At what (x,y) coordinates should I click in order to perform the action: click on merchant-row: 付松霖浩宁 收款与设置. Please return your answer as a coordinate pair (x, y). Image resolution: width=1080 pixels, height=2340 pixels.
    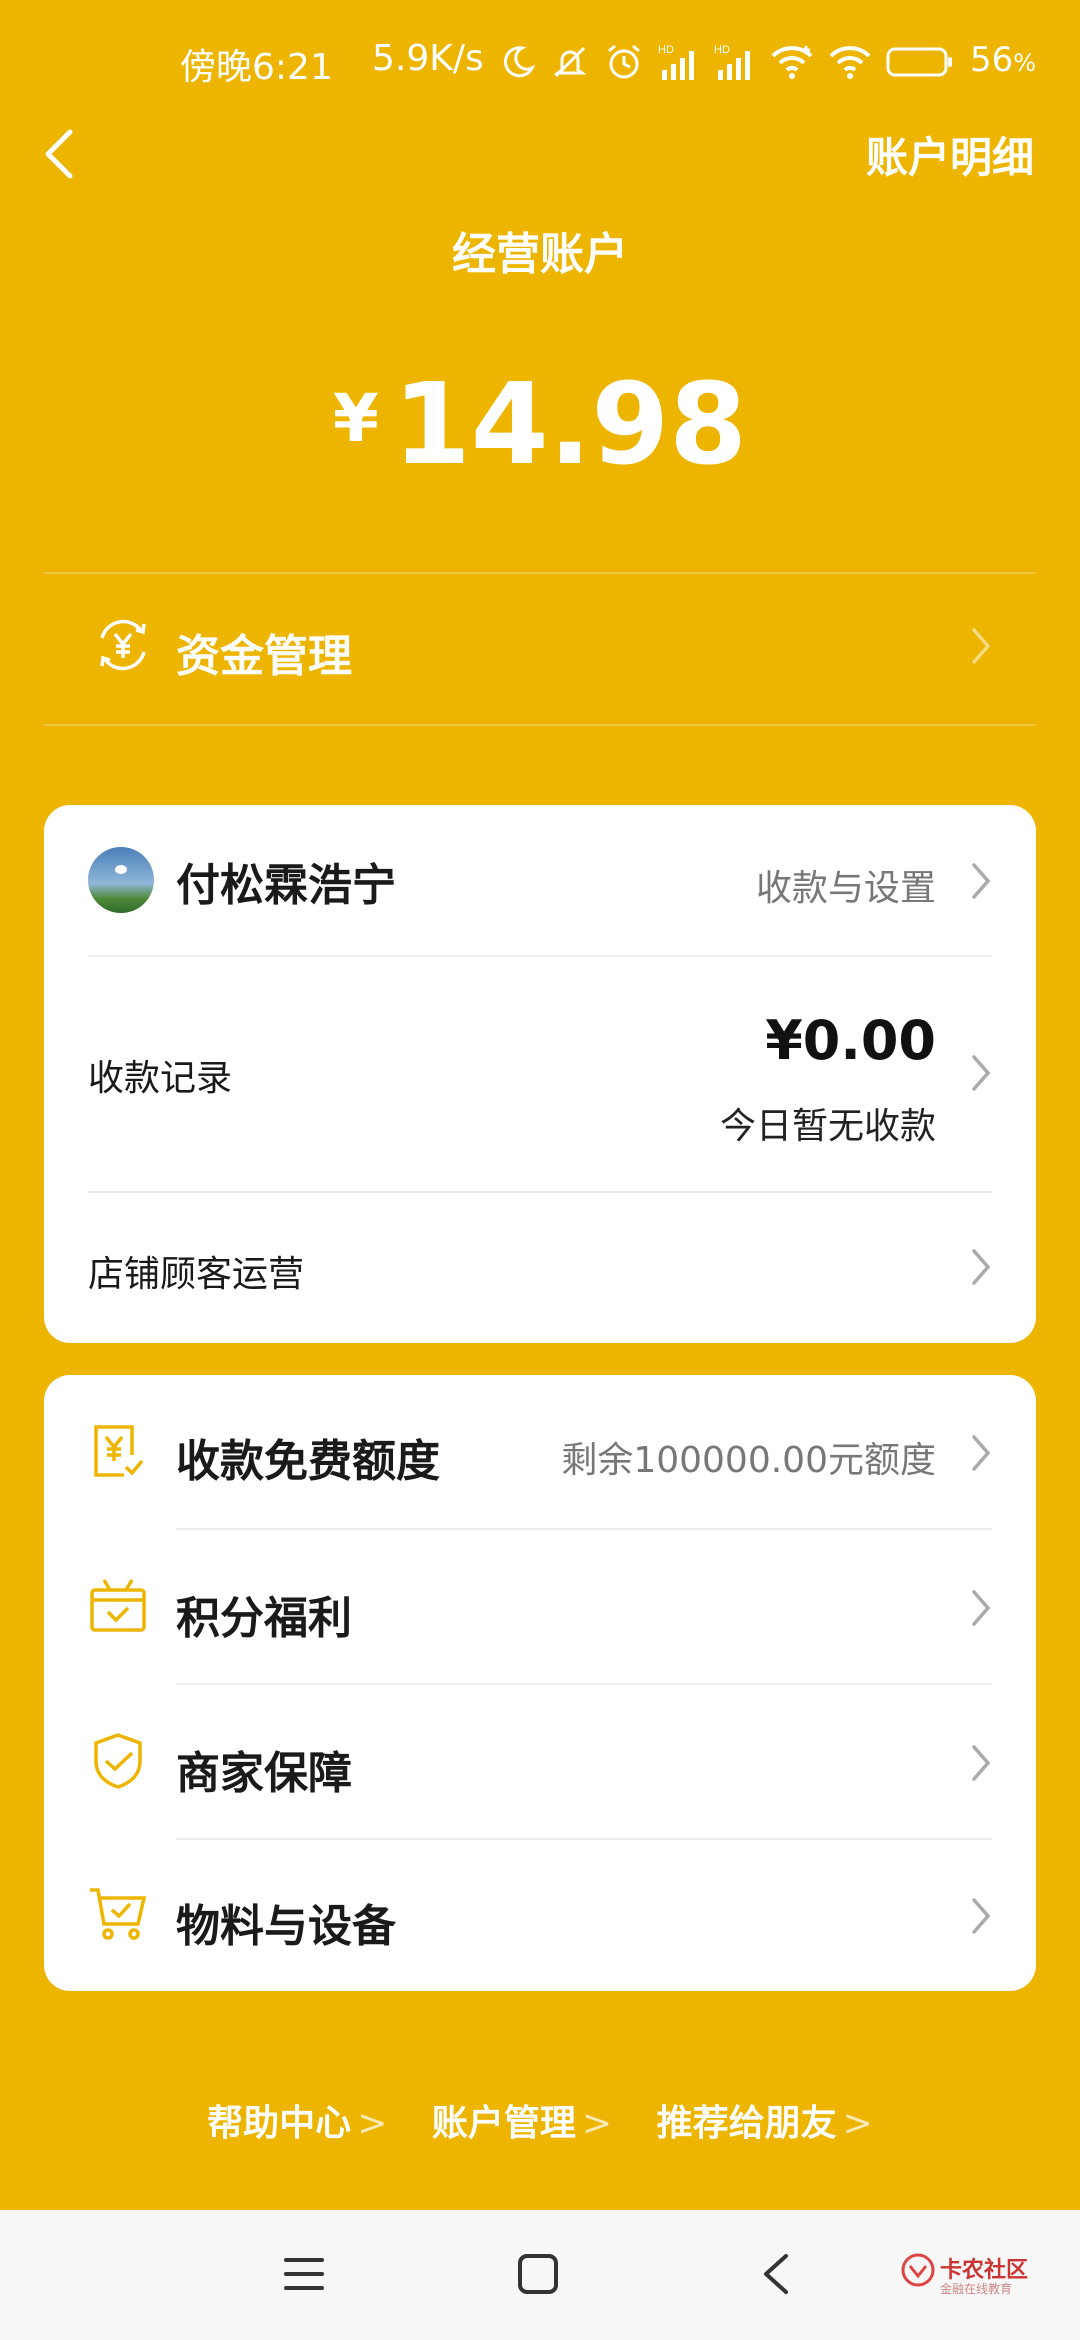
    Looking at the image, I should click on (540, 880).